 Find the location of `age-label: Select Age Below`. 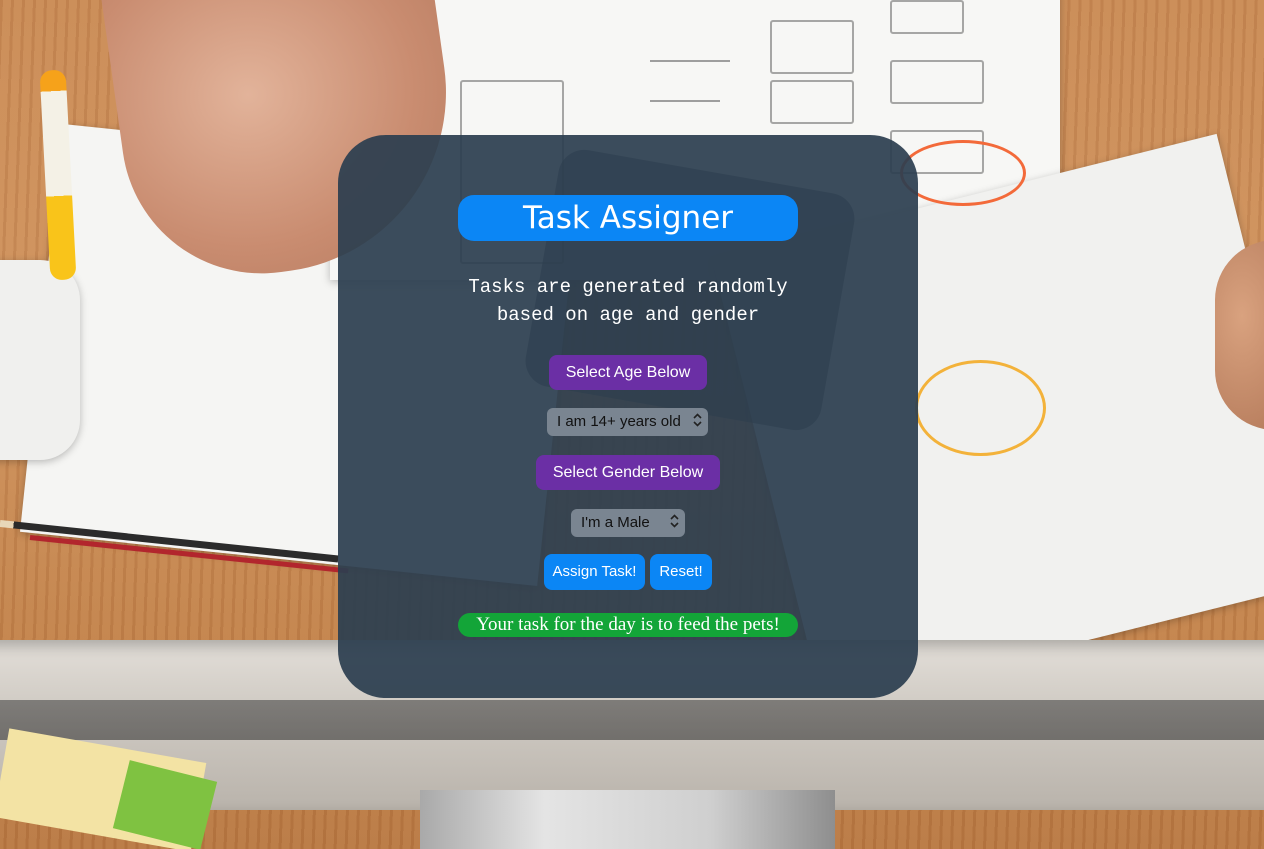

age-label: Select Age Below is located at coordinates (628, 372).